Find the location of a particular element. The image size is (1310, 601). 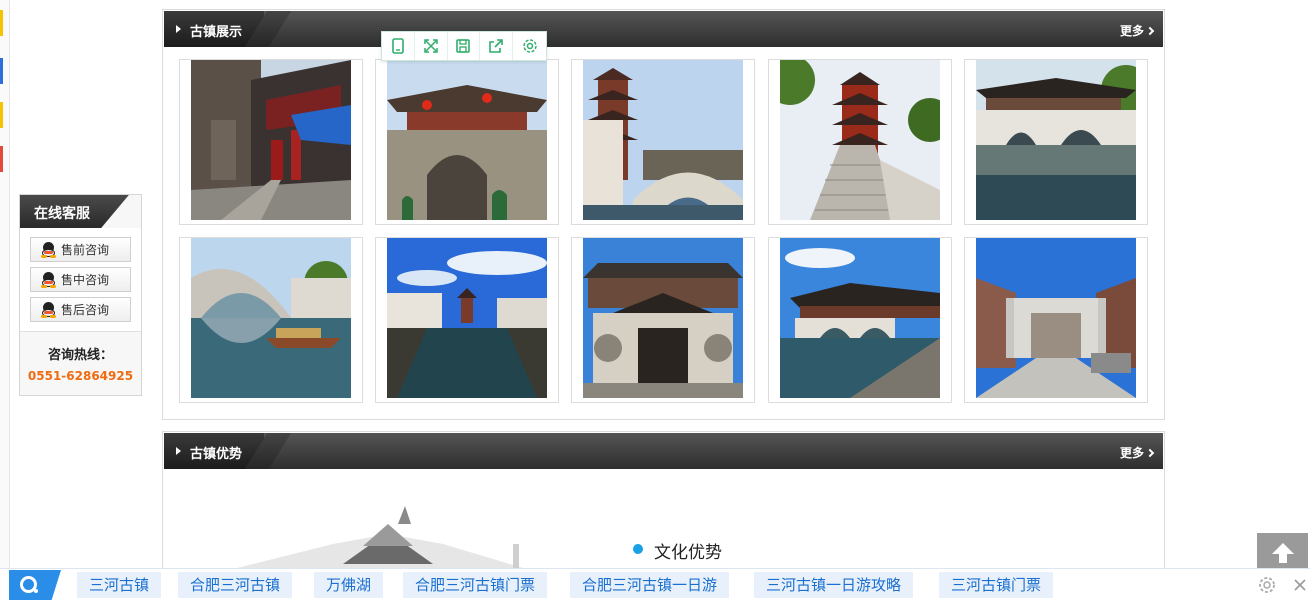

culture-advantage-heading: 文化优势 is located at coordinates (688, 553).